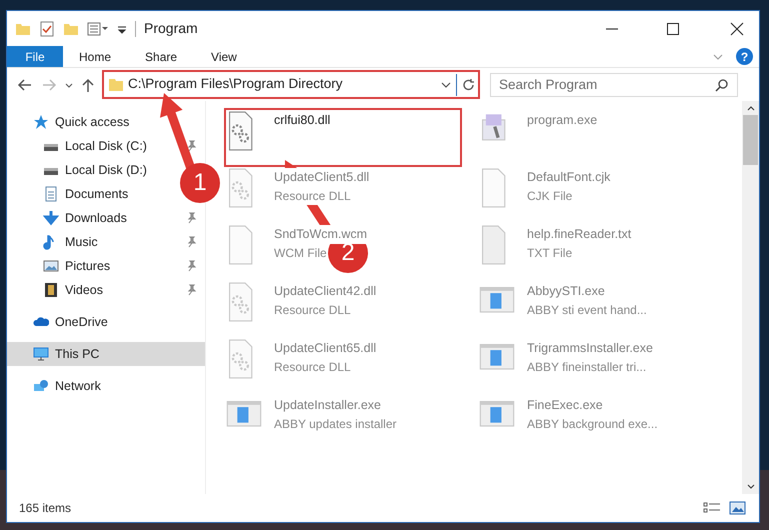 The image size is (769, 530). What do you see at coordinates (236, 84) in the screenshot?
I see `address-text: C:\Program Files\Program Directory` at bounding box center [236, 84].